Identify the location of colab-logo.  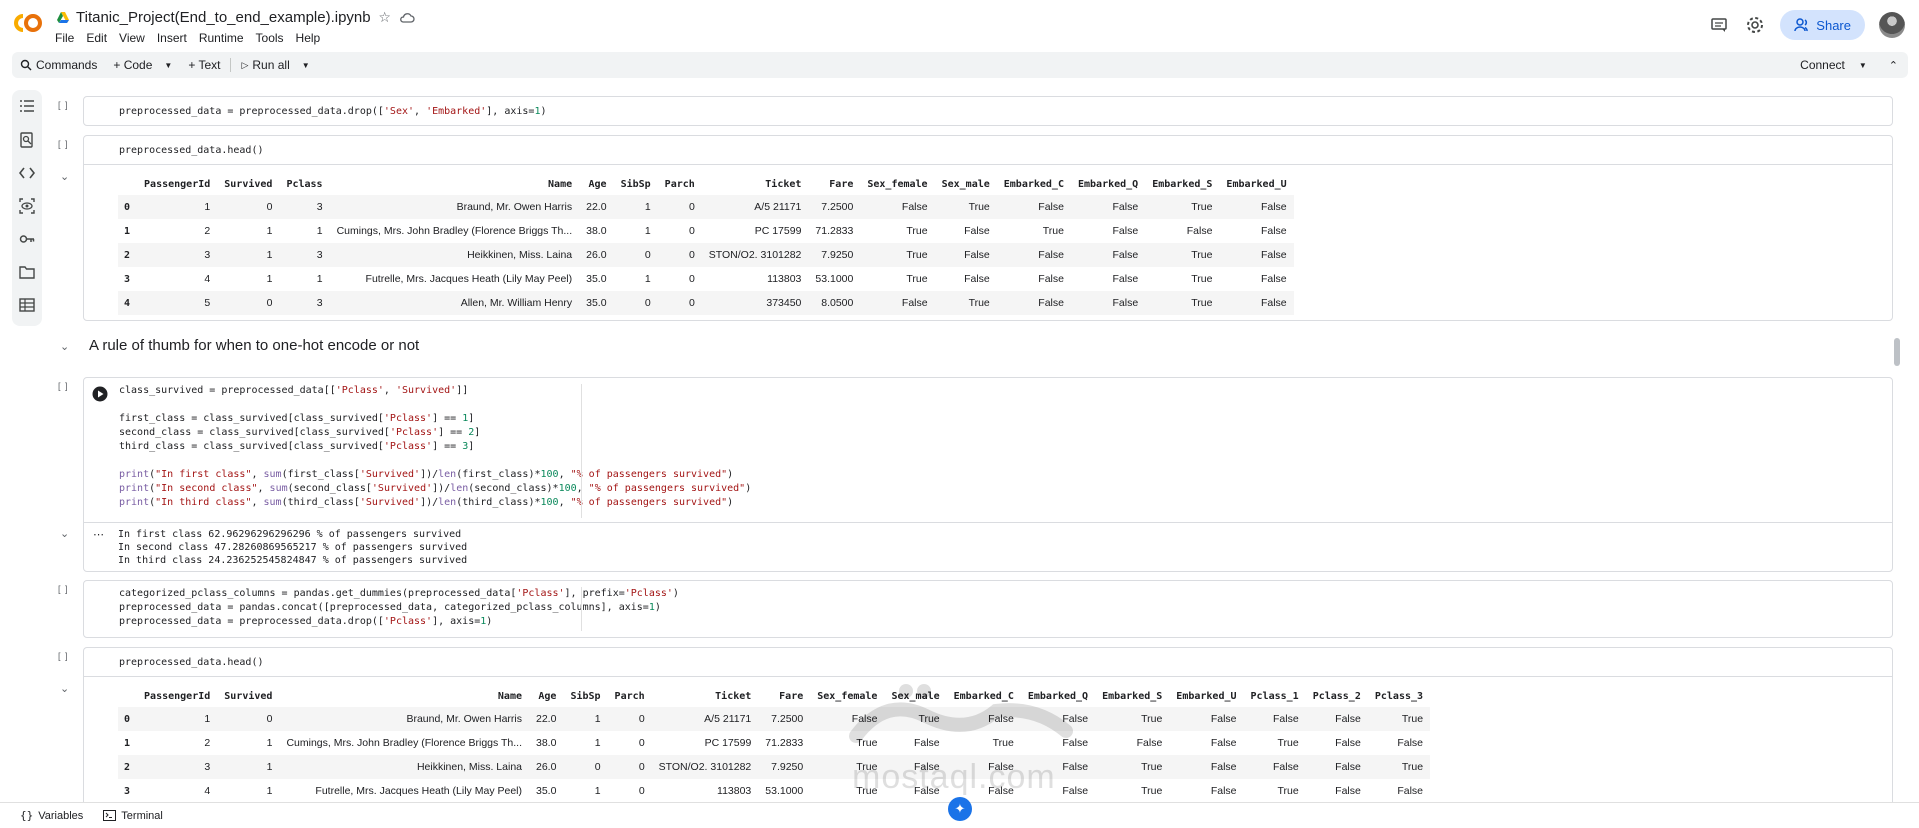
(28, 23).